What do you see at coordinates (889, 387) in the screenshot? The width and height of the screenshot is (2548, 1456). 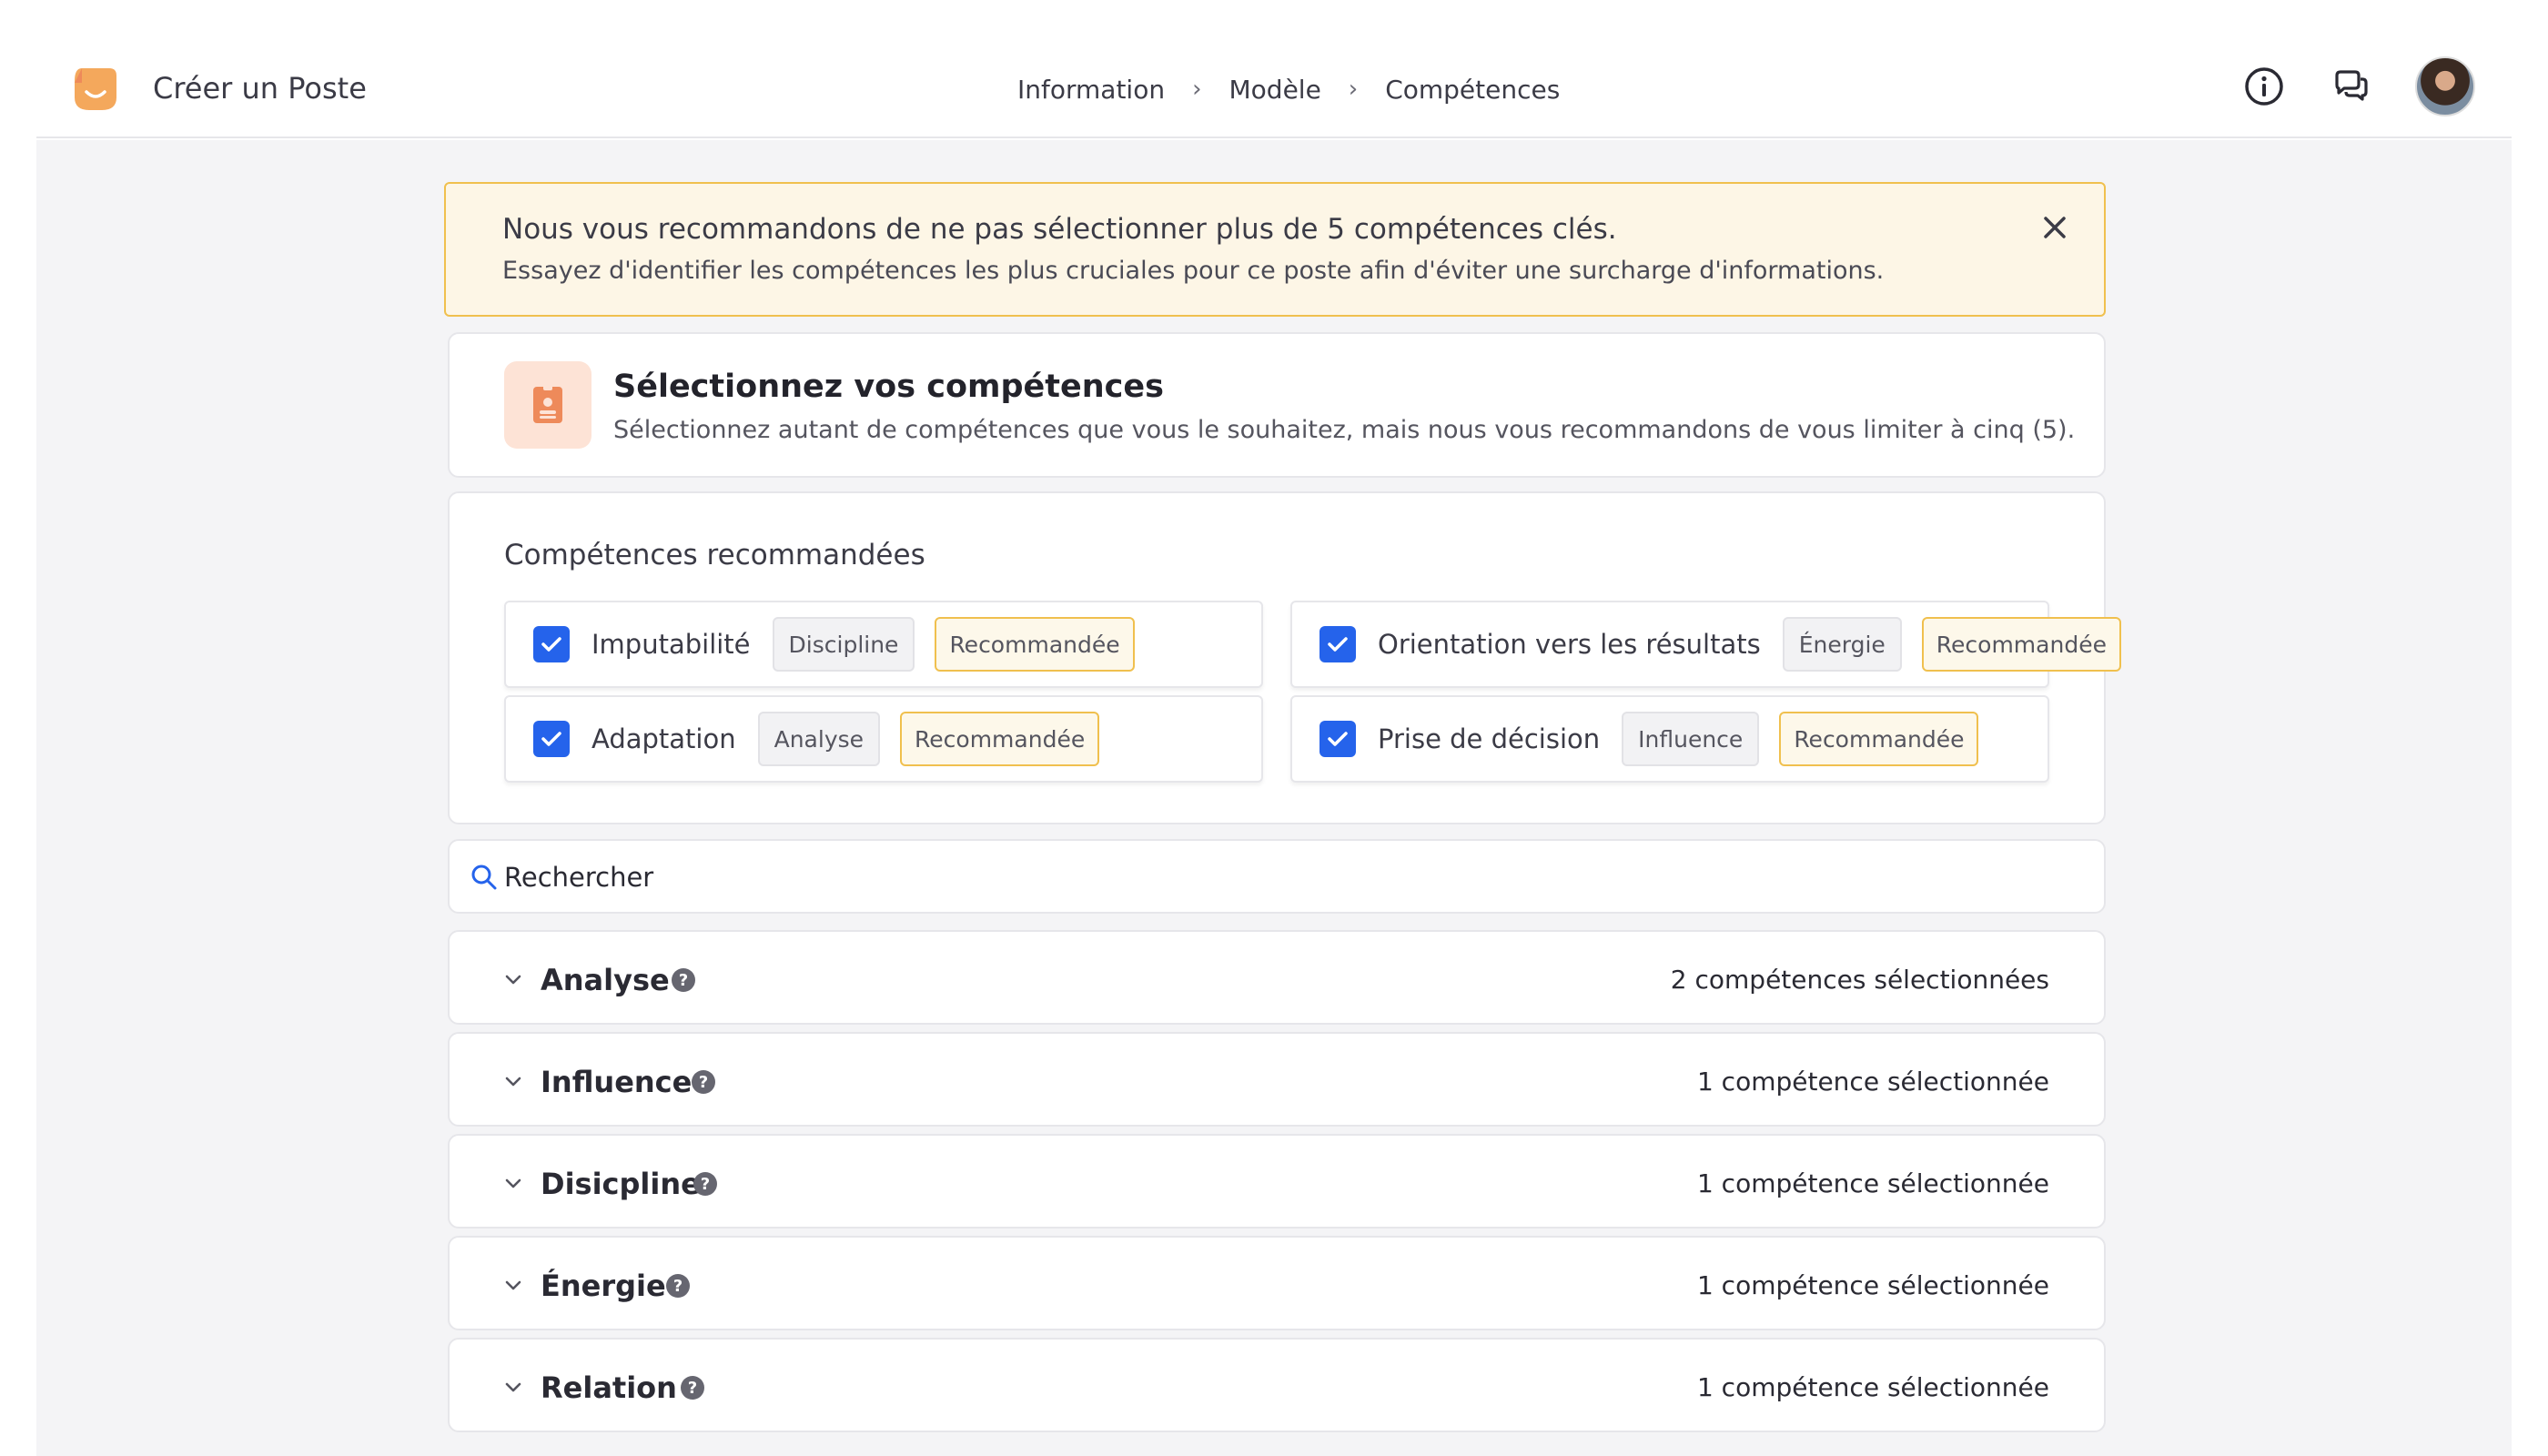 I see `section-title: Sélectionnez vos compétences` at bounding box center [889, 387].